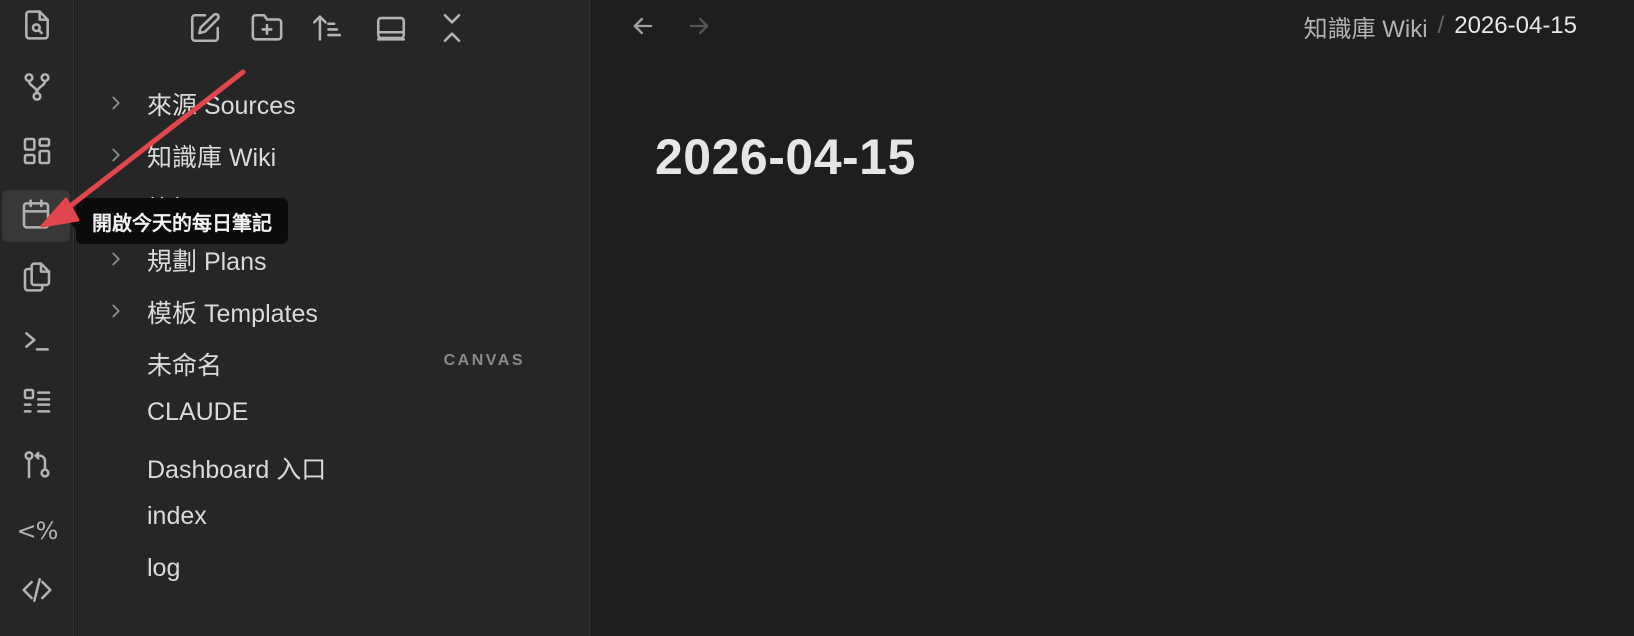 This screenshot has width=1634, height=636. Describe the element at coordinates (345, 518) in the screenshot. I see `file-item-index: index` at that location.